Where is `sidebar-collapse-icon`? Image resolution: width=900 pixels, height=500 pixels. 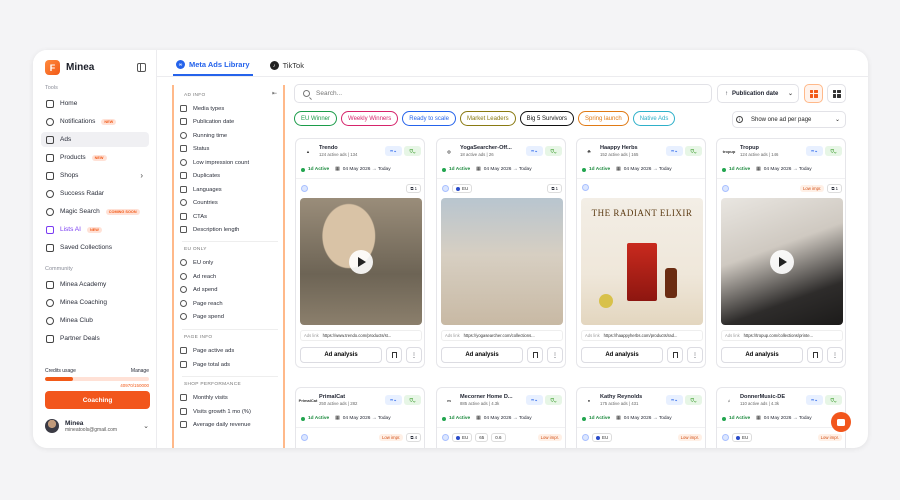 sidebar-collapse-icon is located at coordinates (141, 67).